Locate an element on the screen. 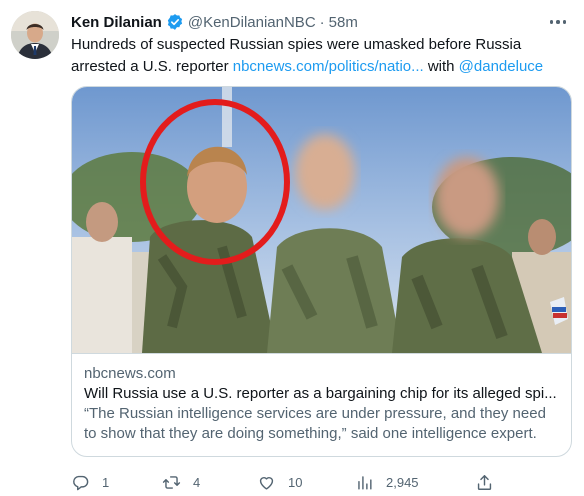  reply-button: 1 is located at coordinates (90, 482).